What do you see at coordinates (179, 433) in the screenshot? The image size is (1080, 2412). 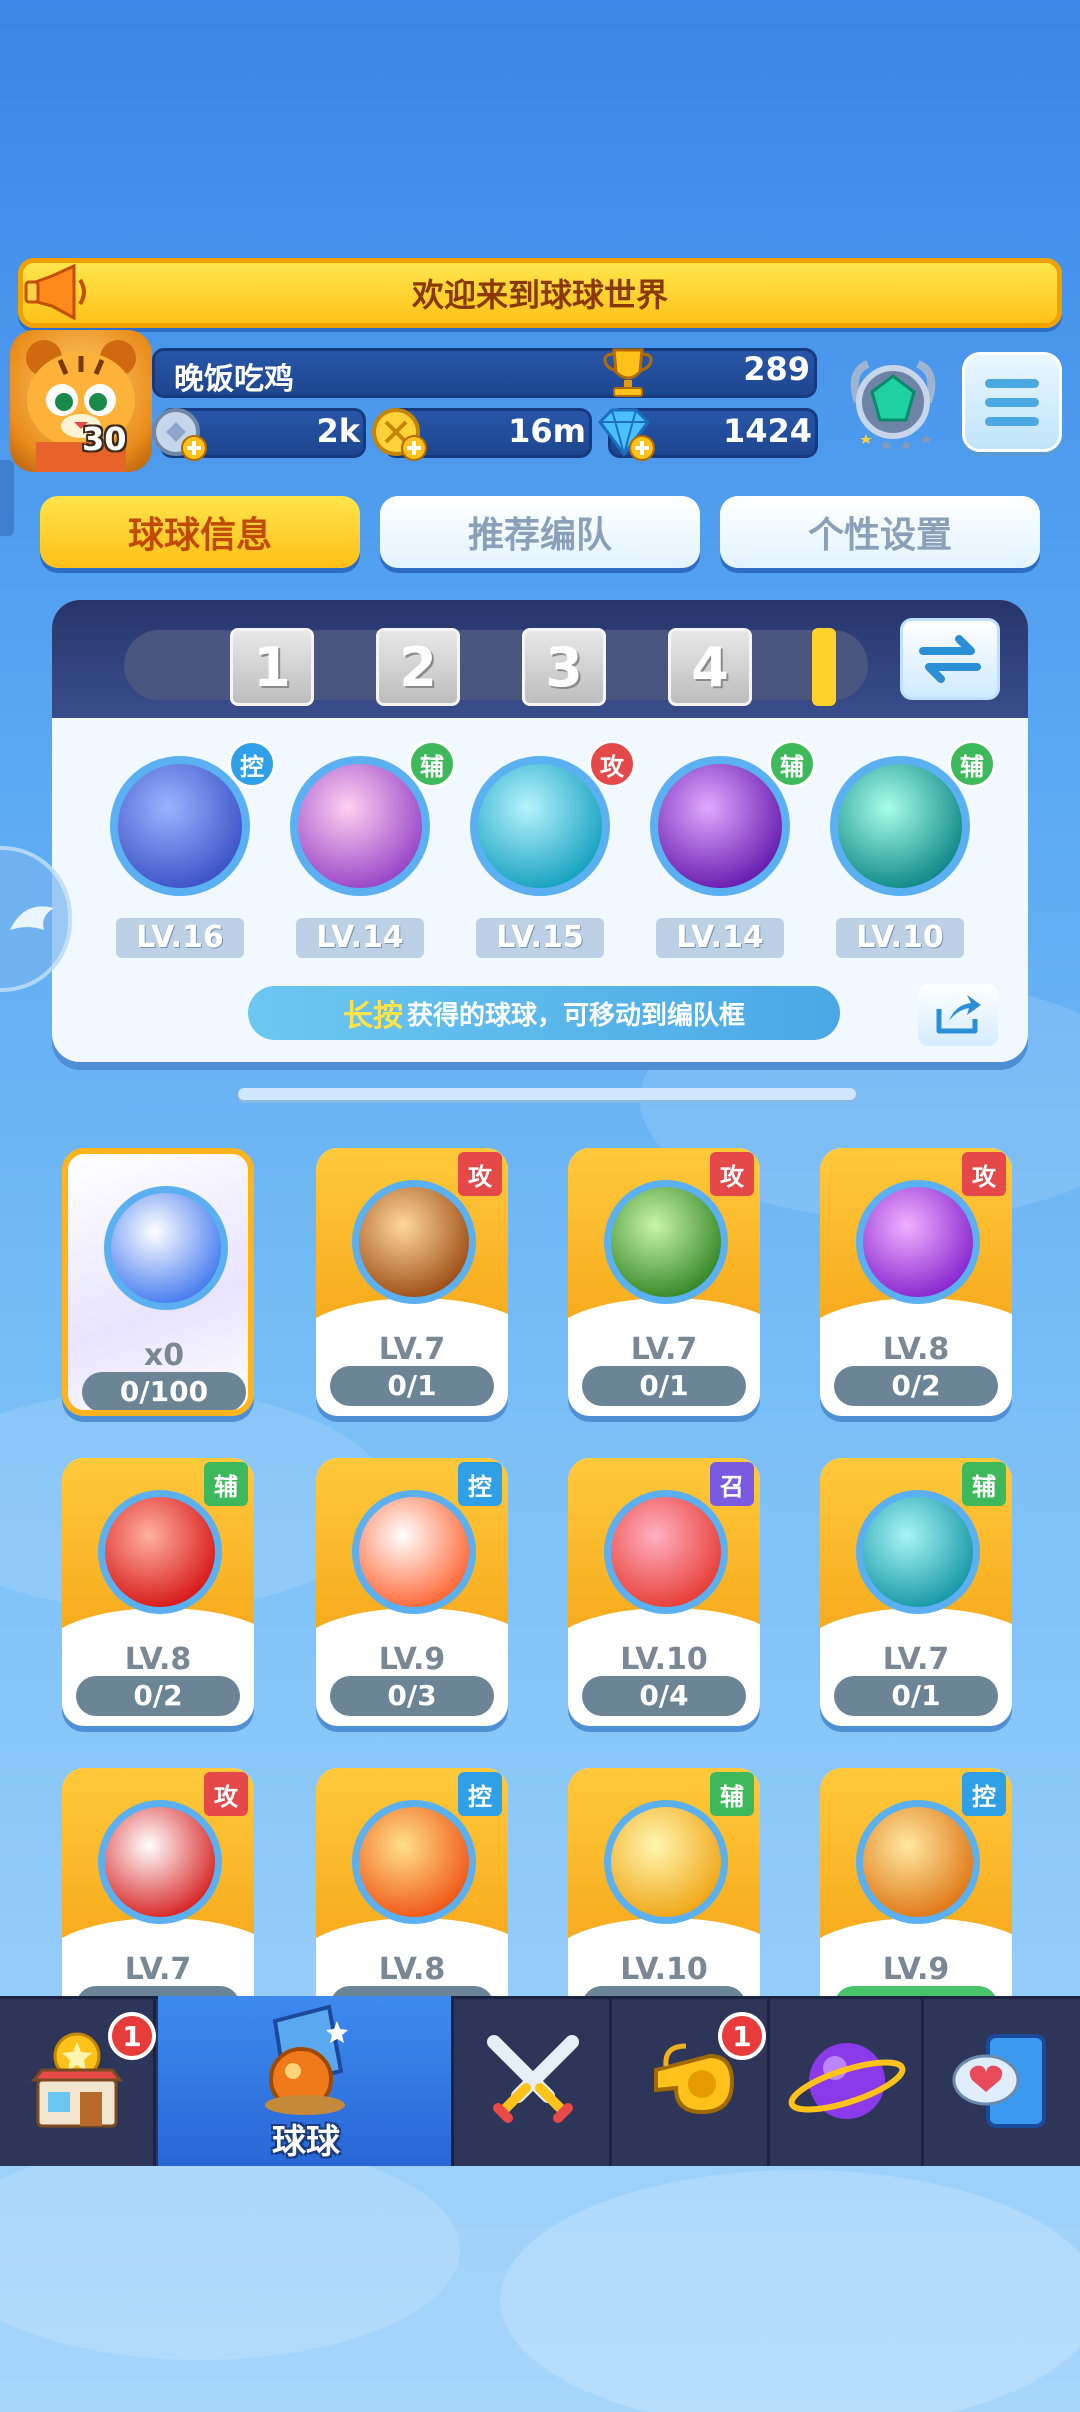 I see `silver-coin-icon` at bounding box center [179, 433].